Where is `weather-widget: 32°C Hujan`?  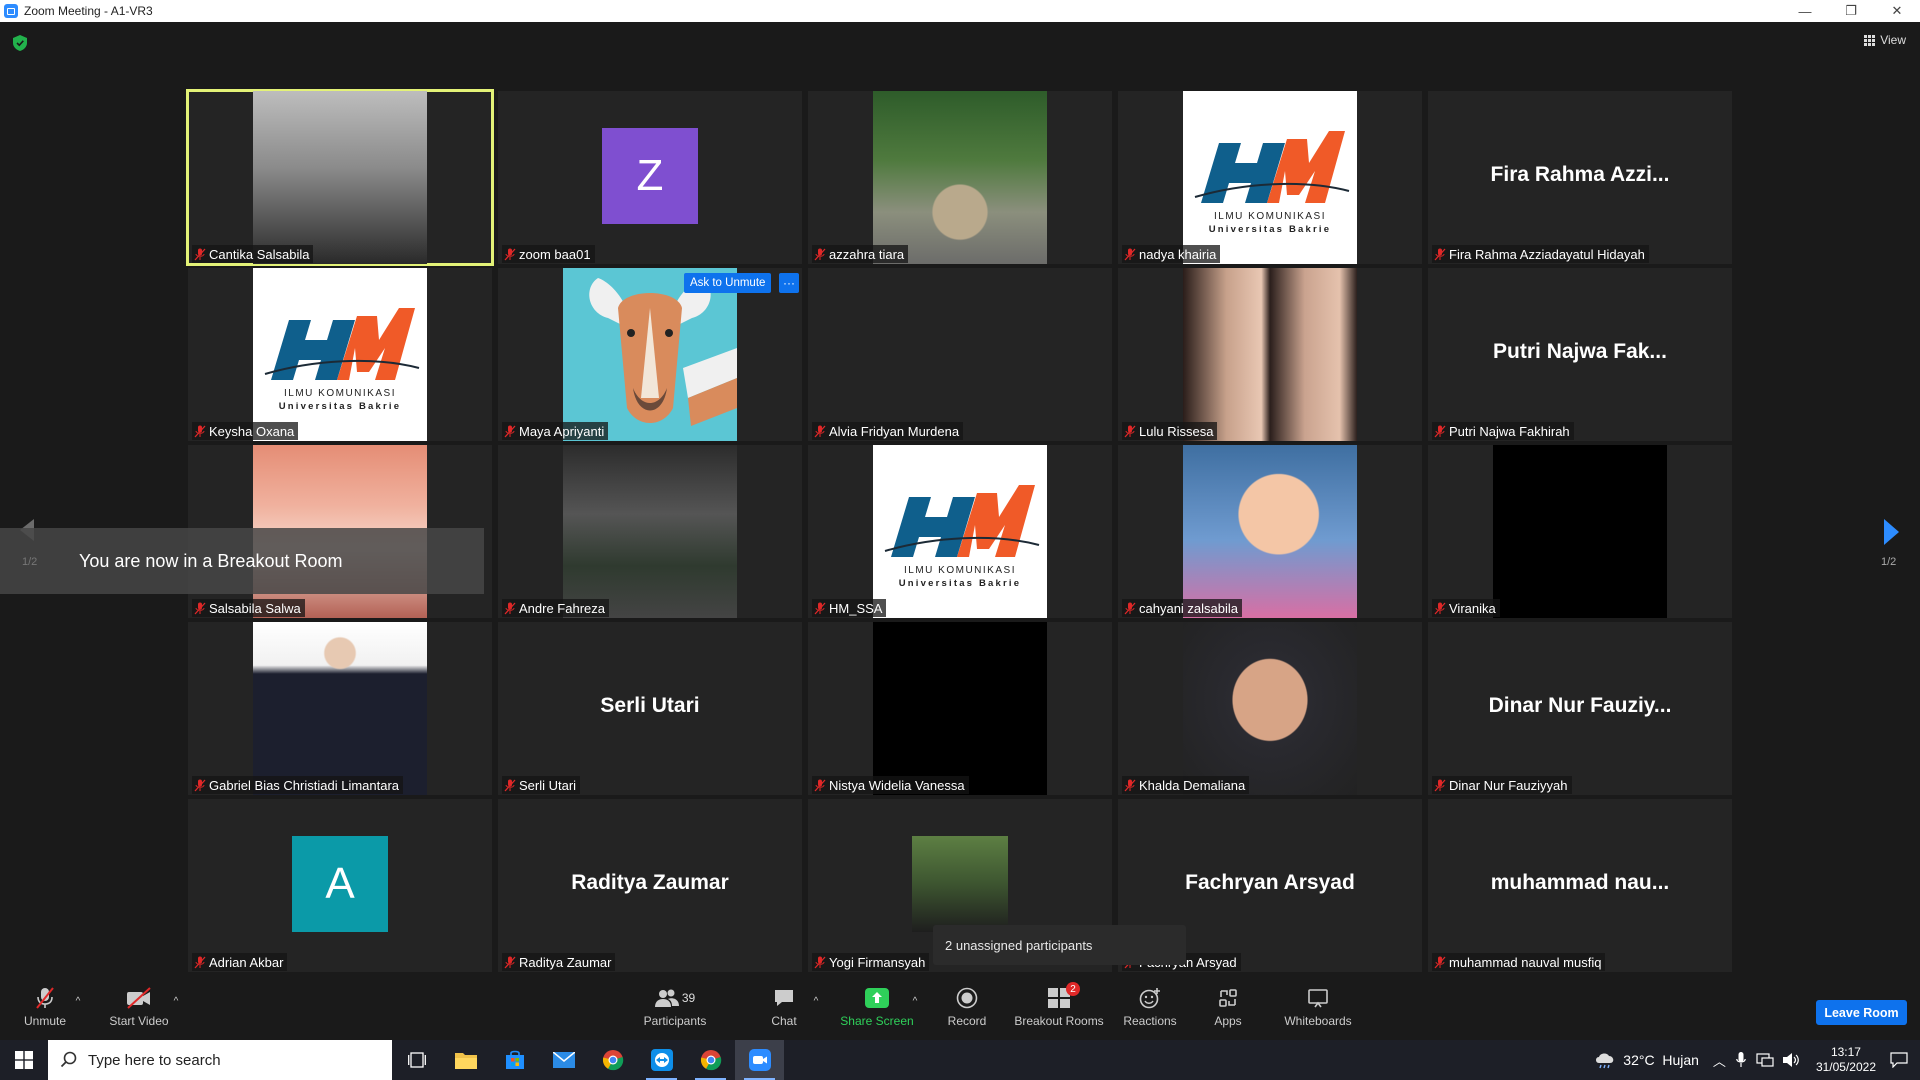
weather-widget: 32°C Hujan is located at coordinates (1646, 1060).